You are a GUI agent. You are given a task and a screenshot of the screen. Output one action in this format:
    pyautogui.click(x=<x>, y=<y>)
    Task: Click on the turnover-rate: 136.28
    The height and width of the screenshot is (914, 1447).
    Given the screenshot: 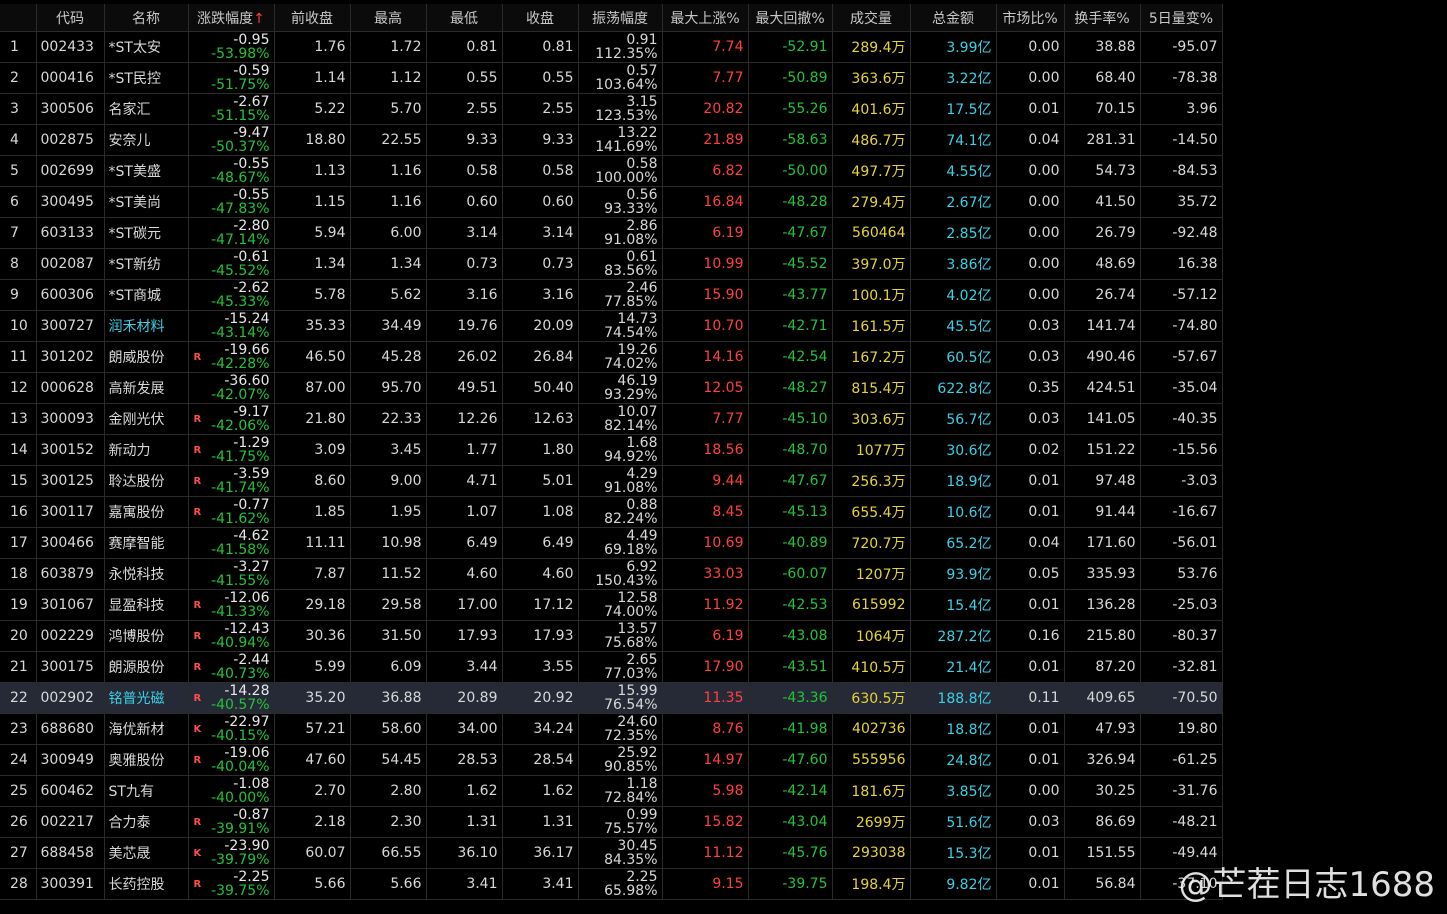 What is the action you would take?
    pyautogui.click(x=1102, y=605)
    